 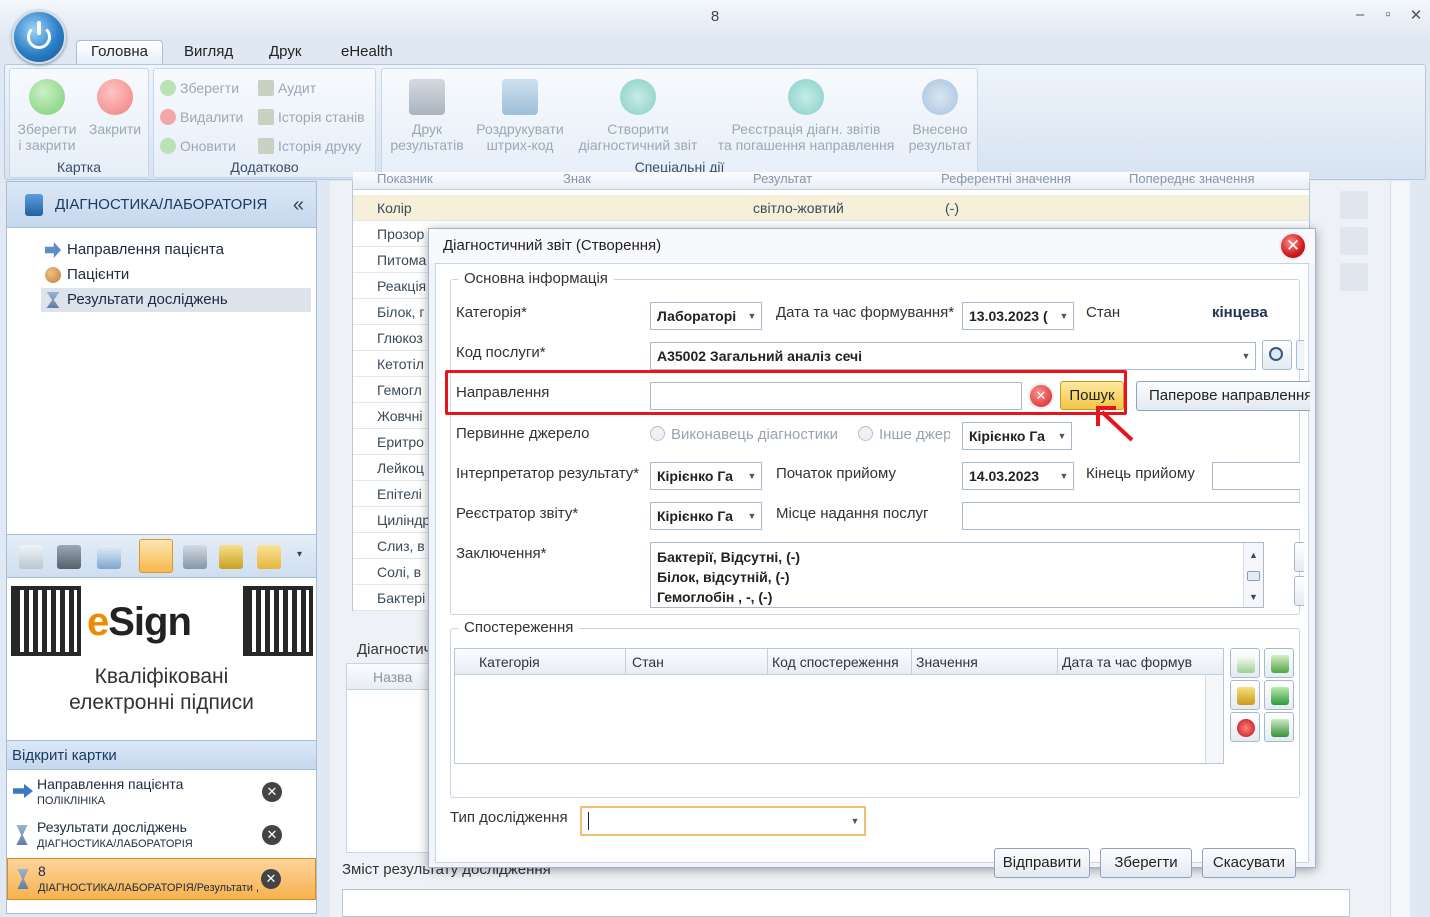 I want to click on source-radio-executor: Виконавець діагностики, so click(x=744, y=434).